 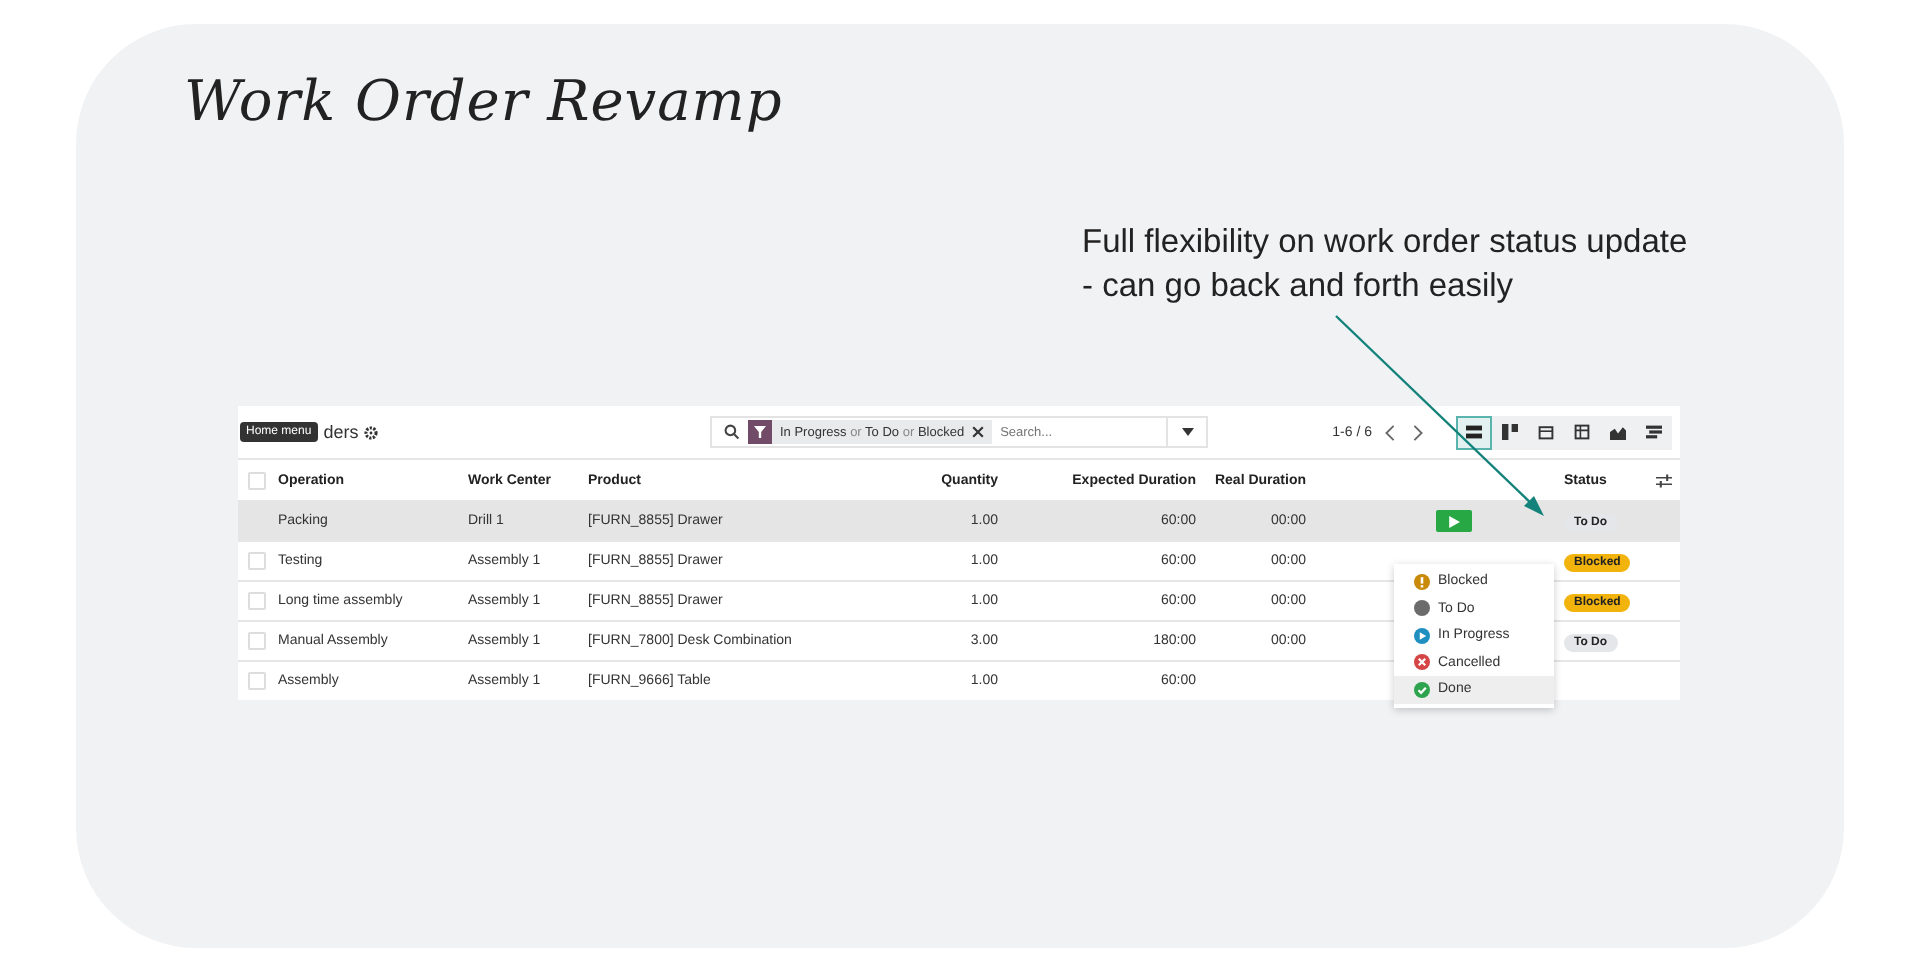 What do you see at coordinates (1386, 265) in the screenshot?
I see `annotation-text: Full flexibility on work order status update - can go back and forth easily` at bounding box center [1386, 265].